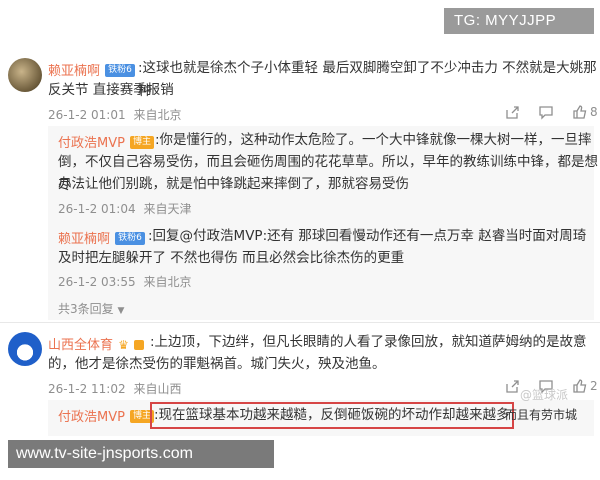 Image resolution: width=600 pixels, height=480 pixels. What do you see at coordinates (142, 142) in the screenshot?
I see `author-badge: 博主` at bounding box center [142, 142].